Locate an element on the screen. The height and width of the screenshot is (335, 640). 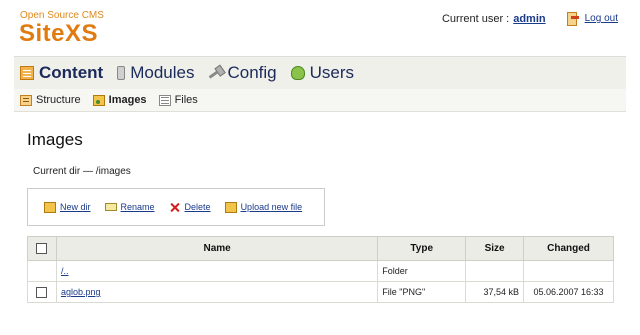
file-size-cell is located at coordinates (495, 271).